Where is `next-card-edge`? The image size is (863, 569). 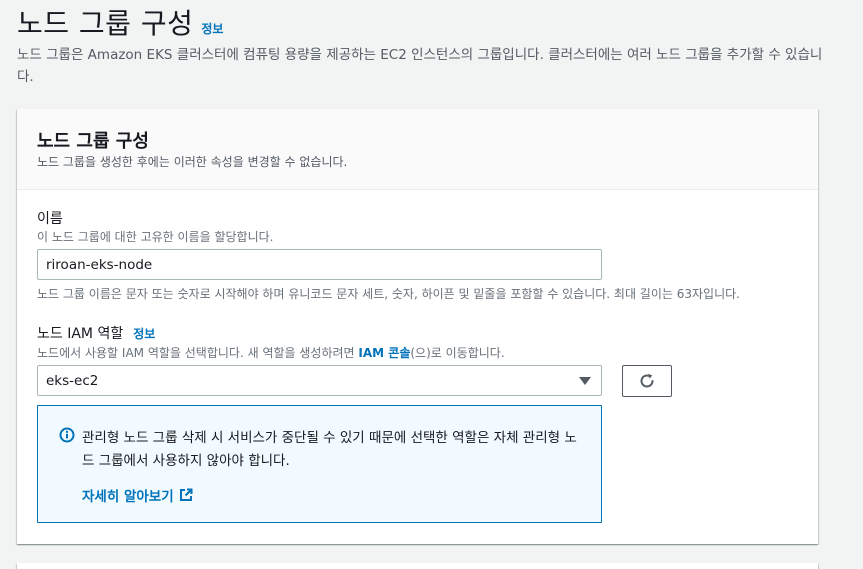
next-card-edge is located at coordinates (417, 566).